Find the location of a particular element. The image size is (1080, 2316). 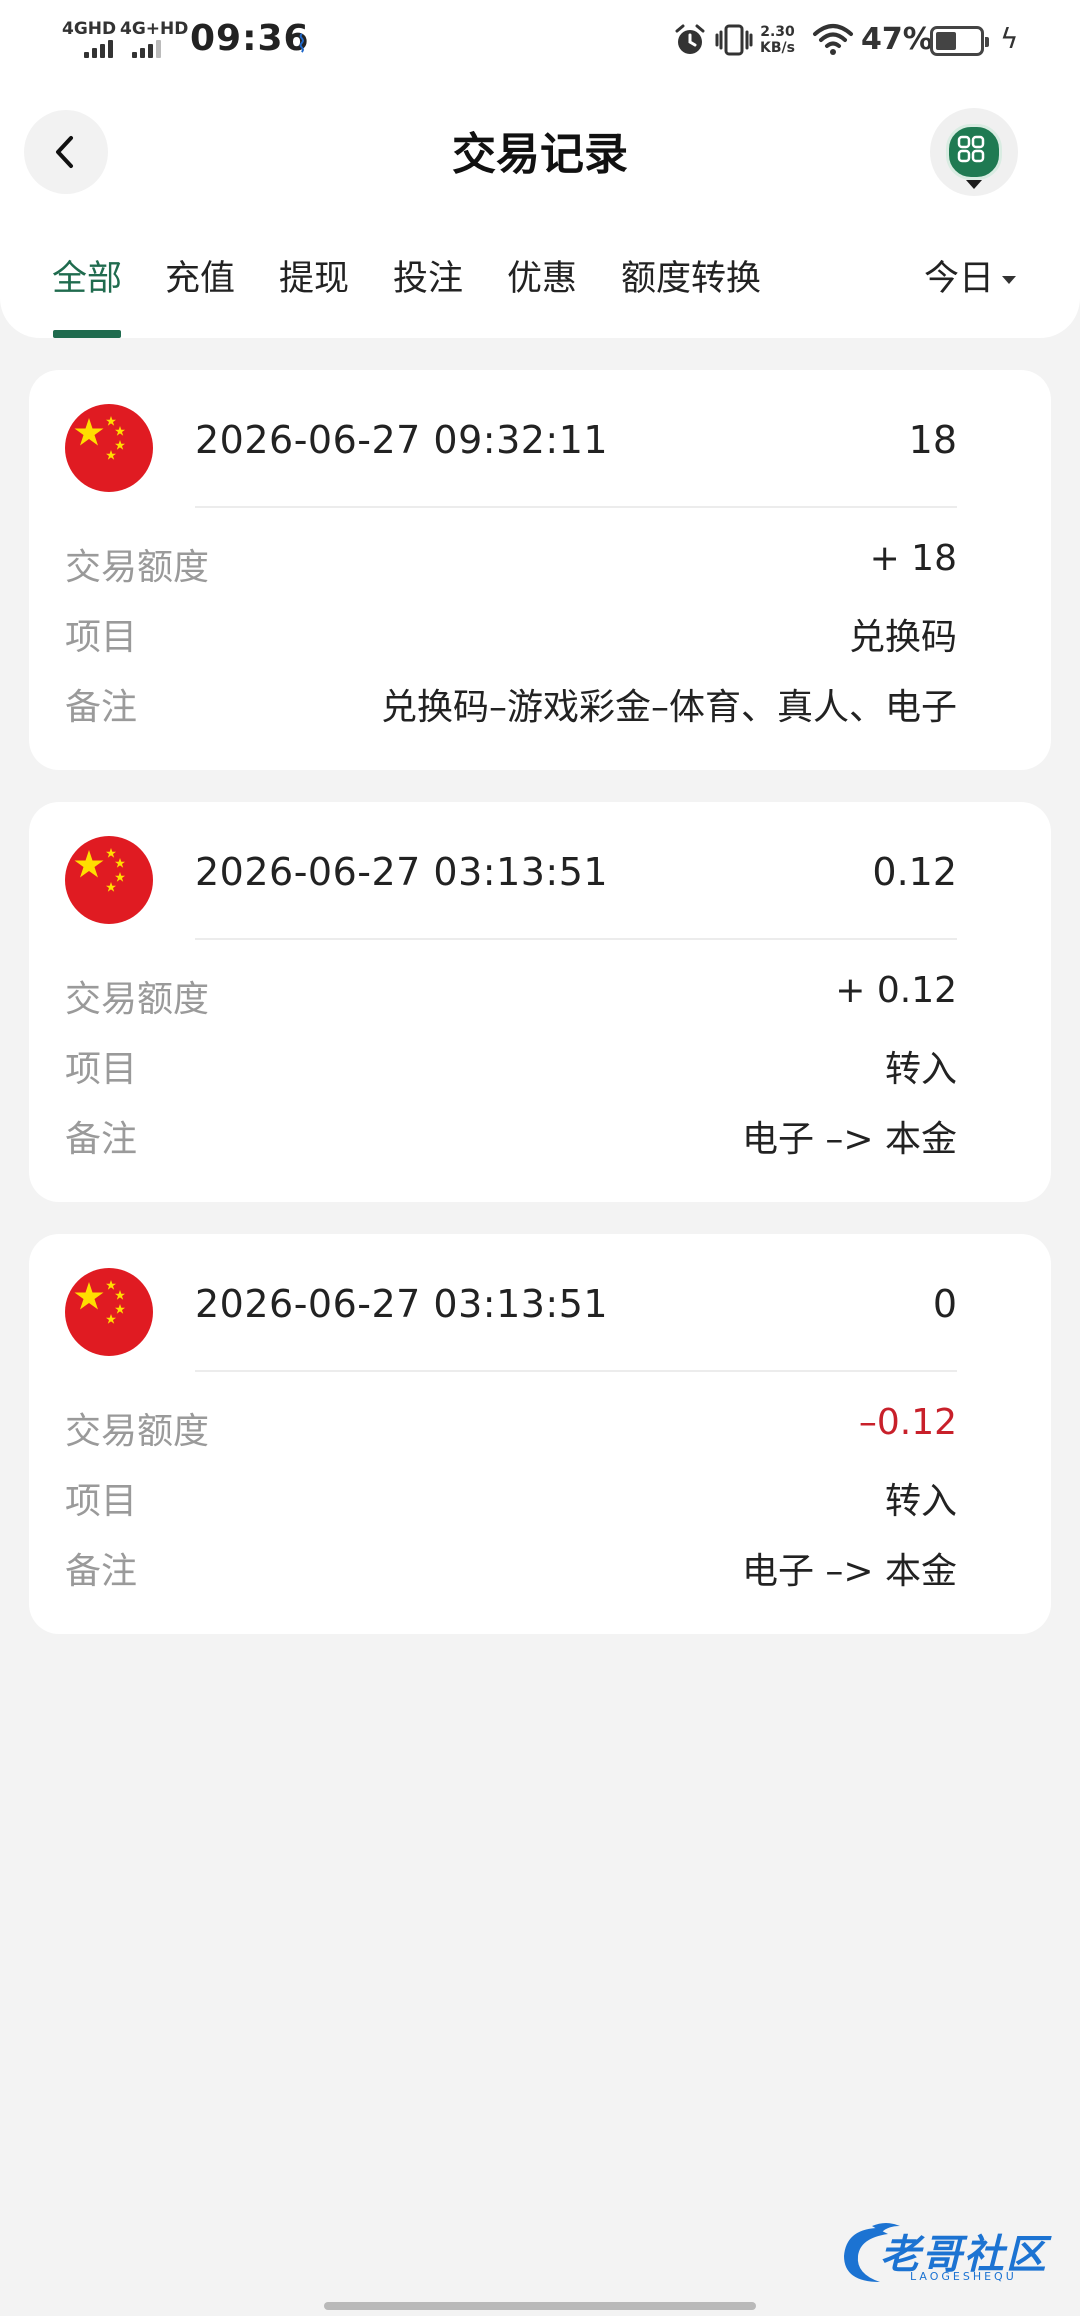

home-indicator is located at coordinates (540, 2306).